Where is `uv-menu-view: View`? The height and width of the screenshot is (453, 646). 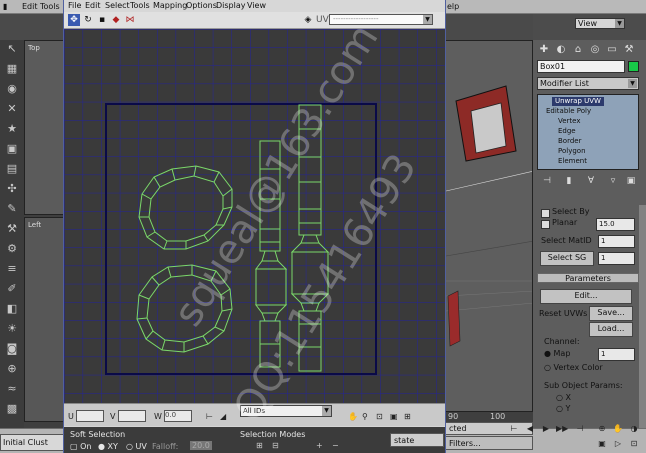 uv-menu-view: View is located at coordinates (256, 5).